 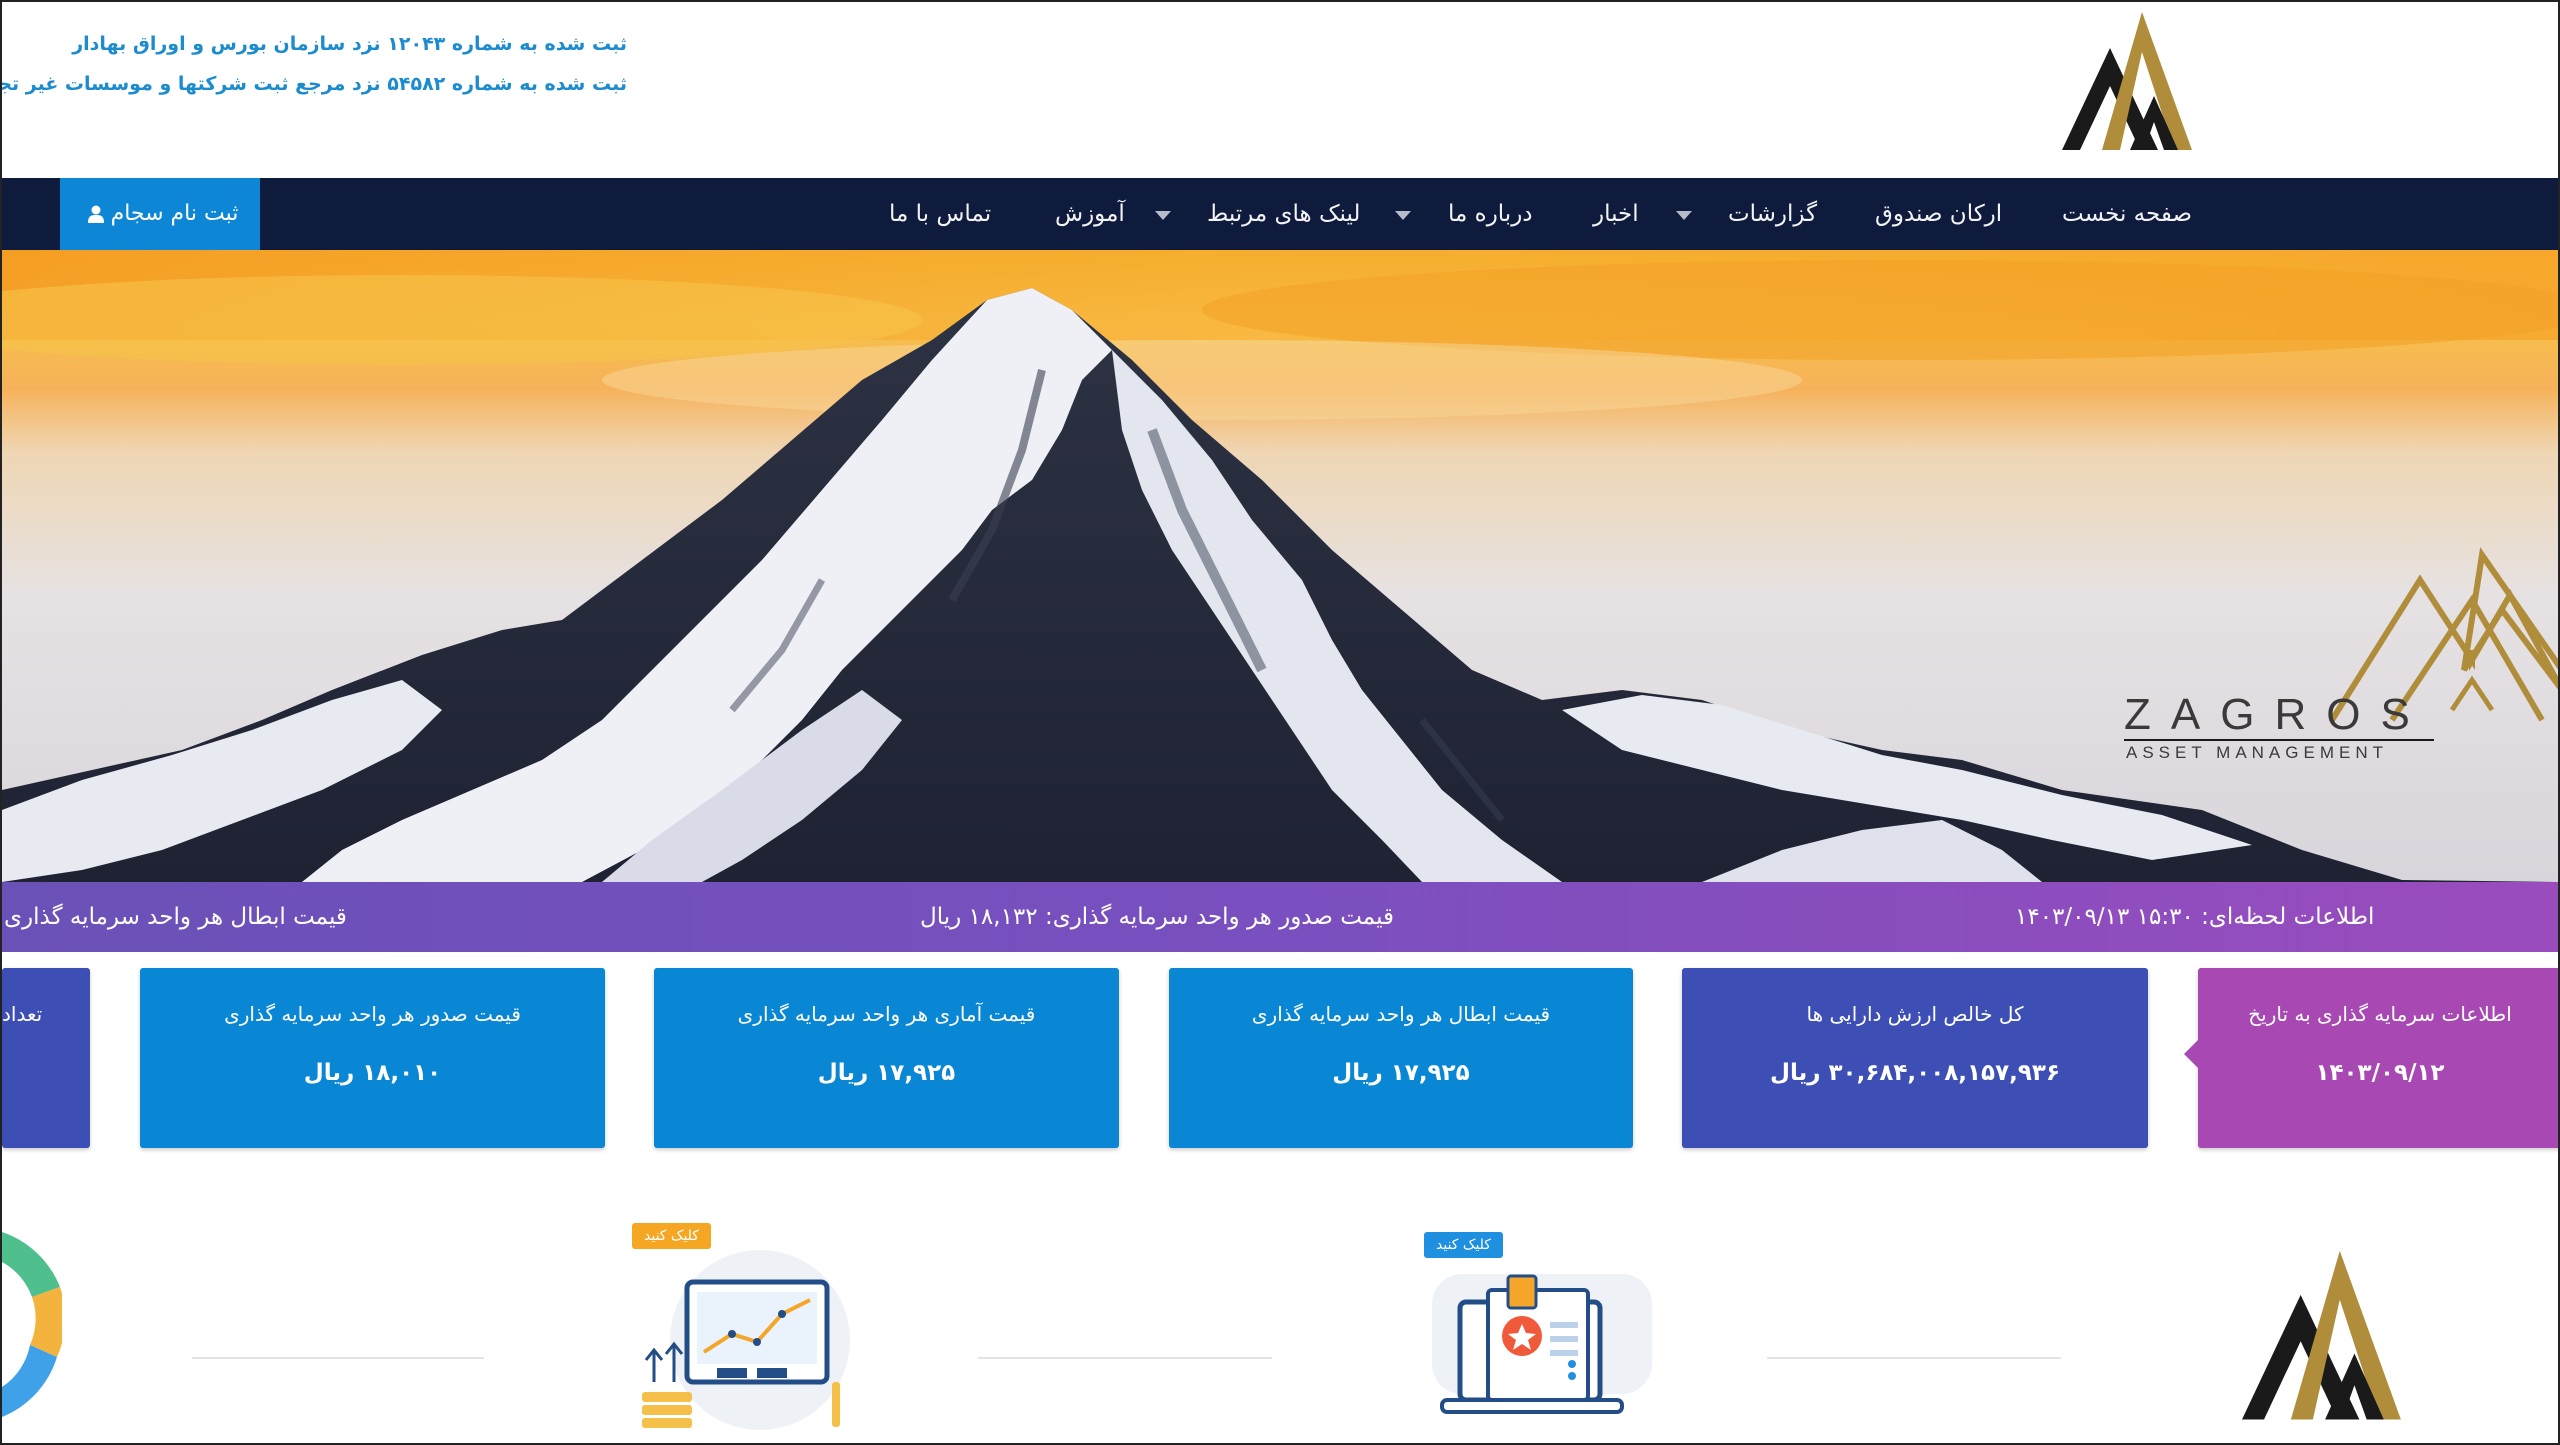 I want to click on nav-education: آموزش, so click(x=1090, y=214).